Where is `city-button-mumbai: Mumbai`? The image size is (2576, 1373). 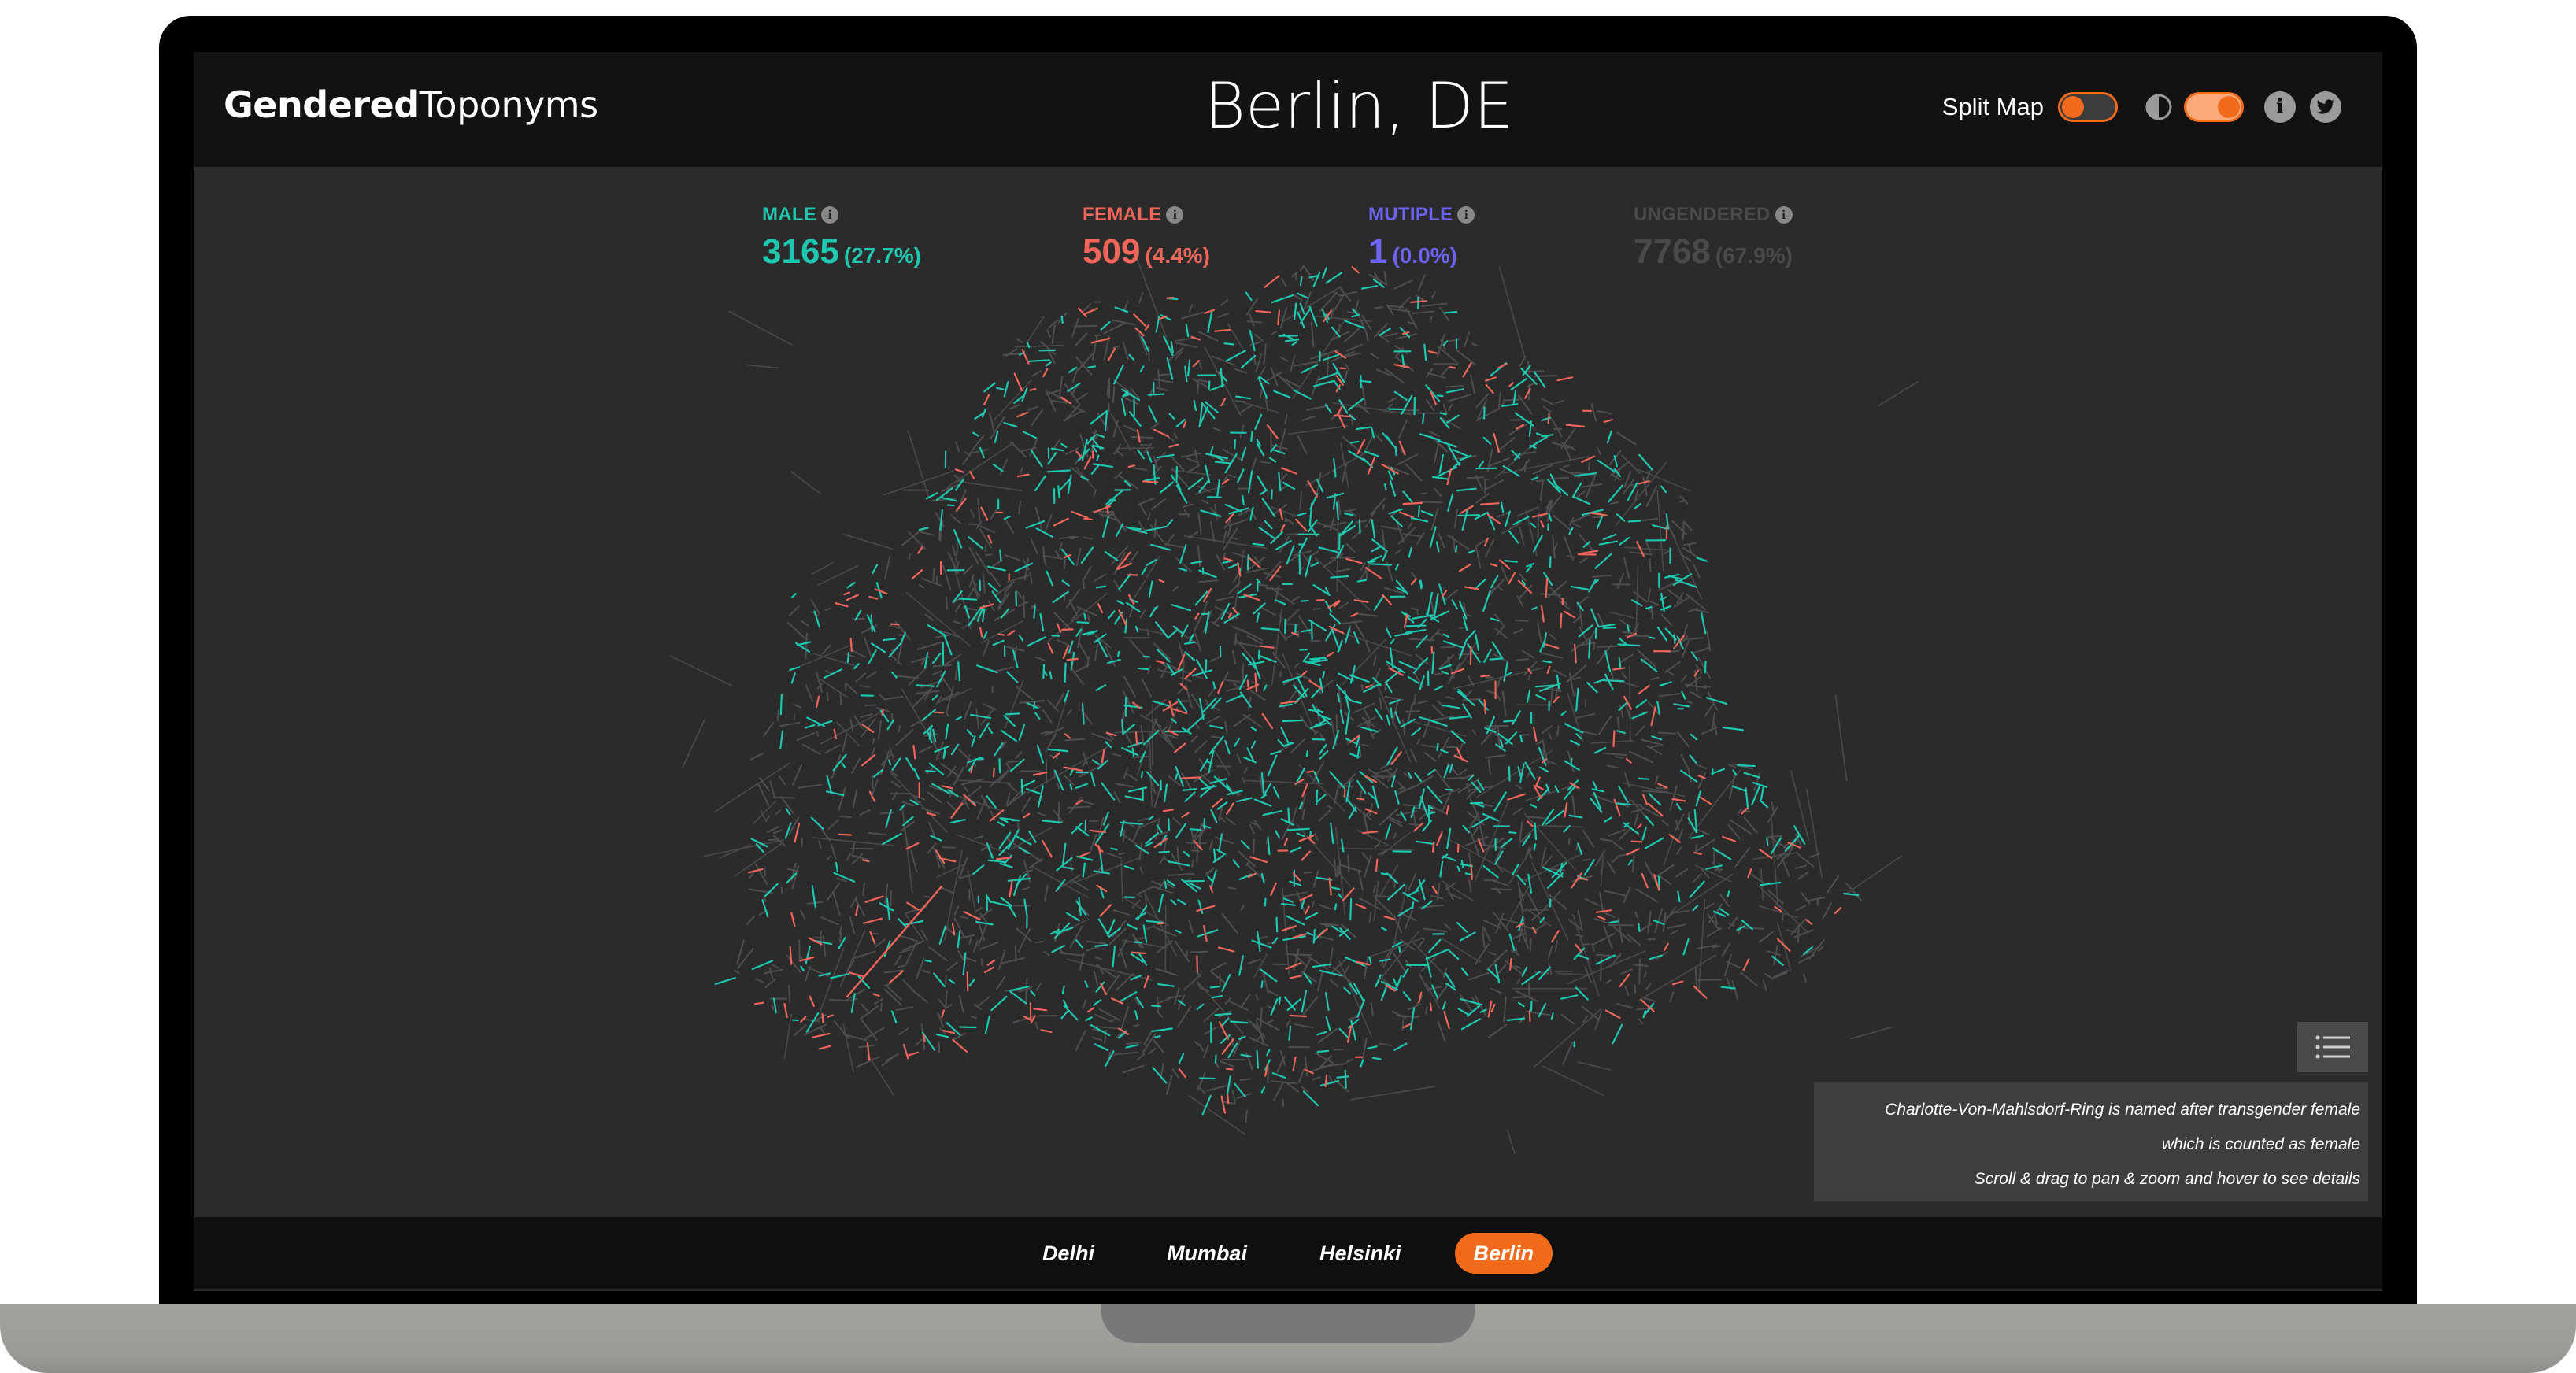 city-button-mumbai: Mumbai is located at coordinates (1207, 1253).